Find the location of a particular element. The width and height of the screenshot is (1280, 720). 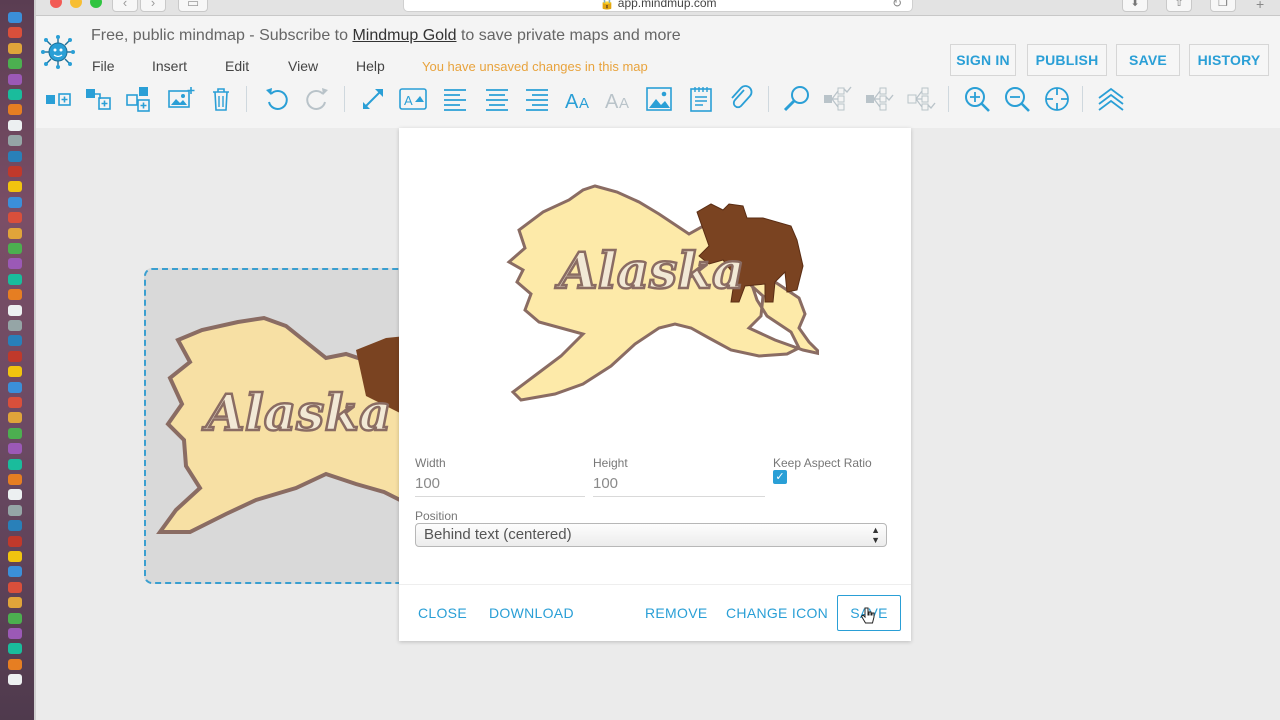

undo-icon is located at coordinates (277, 99).